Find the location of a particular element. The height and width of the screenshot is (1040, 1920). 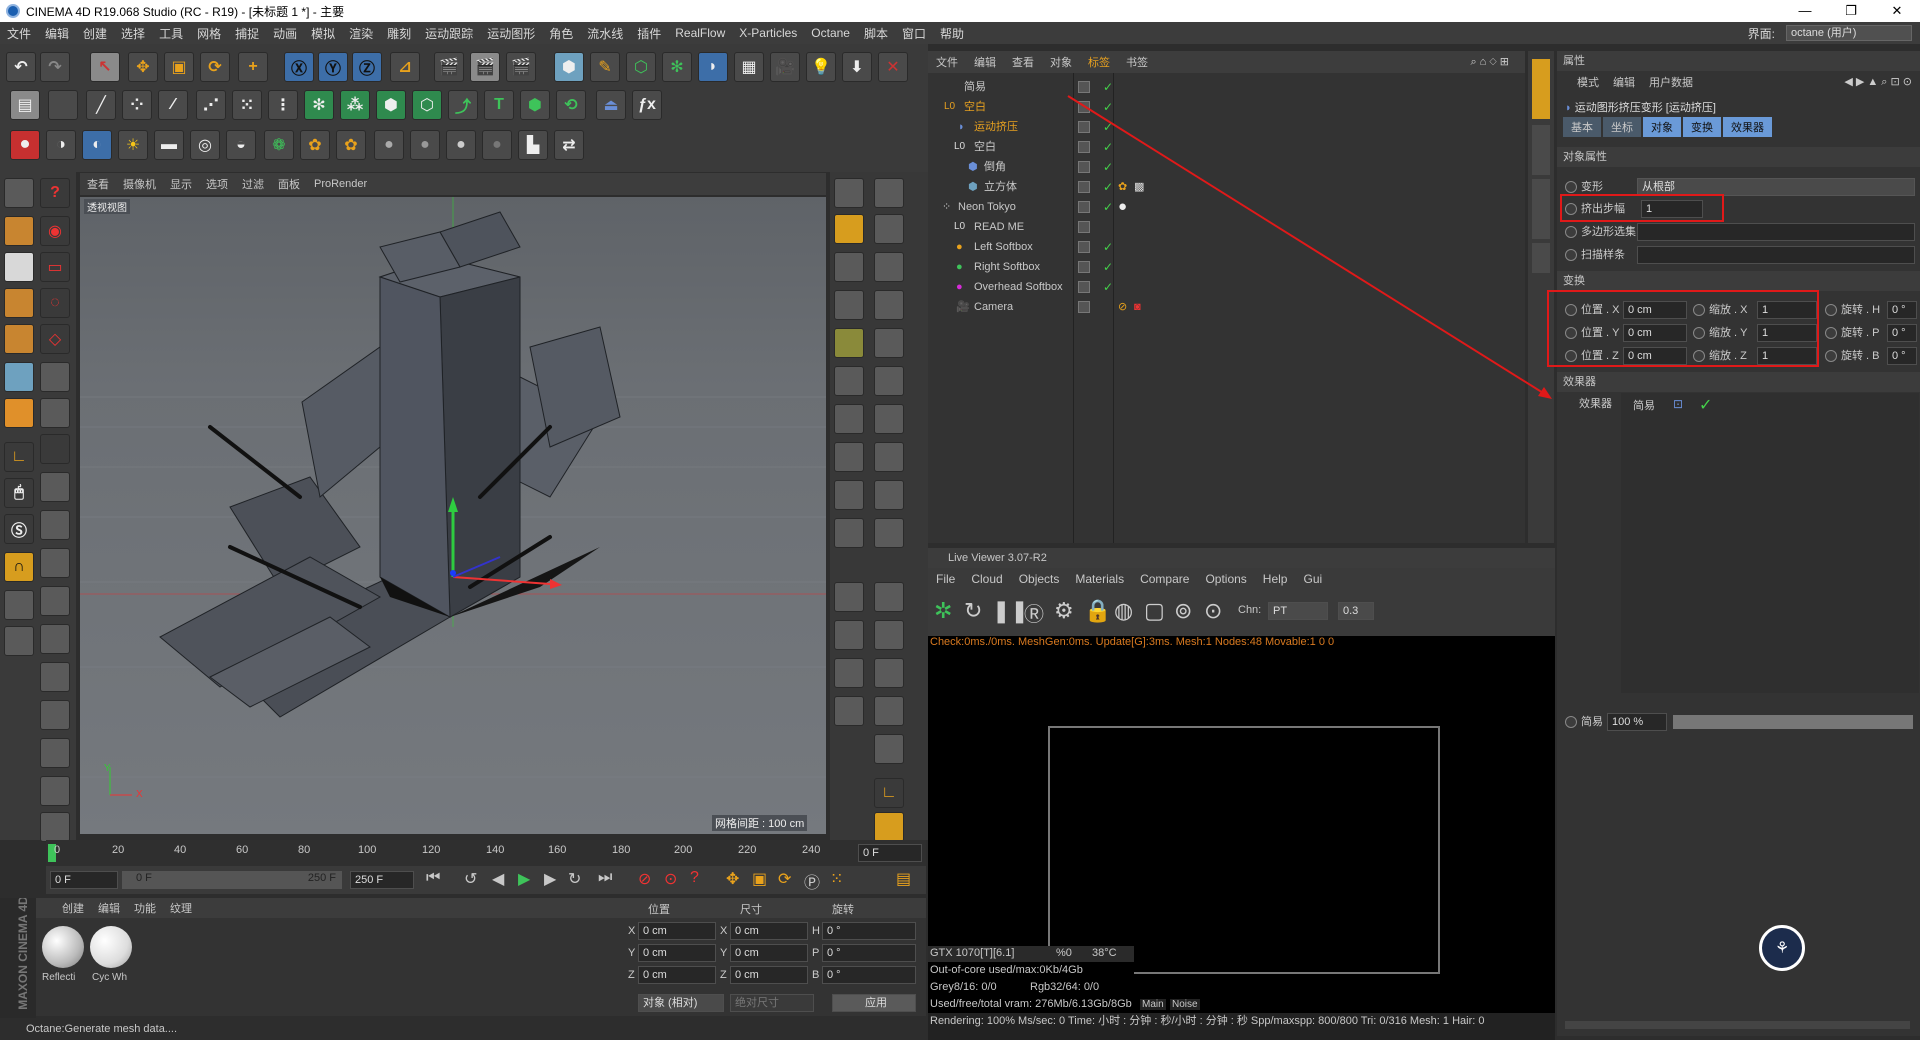

tab-coord: 坐标 is located at coordinates (1622, 127).